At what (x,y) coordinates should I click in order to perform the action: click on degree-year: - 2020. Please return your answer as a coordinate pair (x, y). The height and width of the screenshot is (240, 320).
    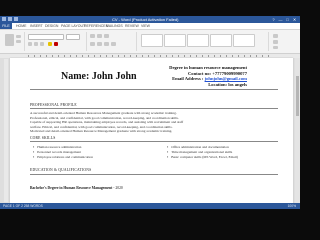
    Looking at the image, I should click on (117, 188).